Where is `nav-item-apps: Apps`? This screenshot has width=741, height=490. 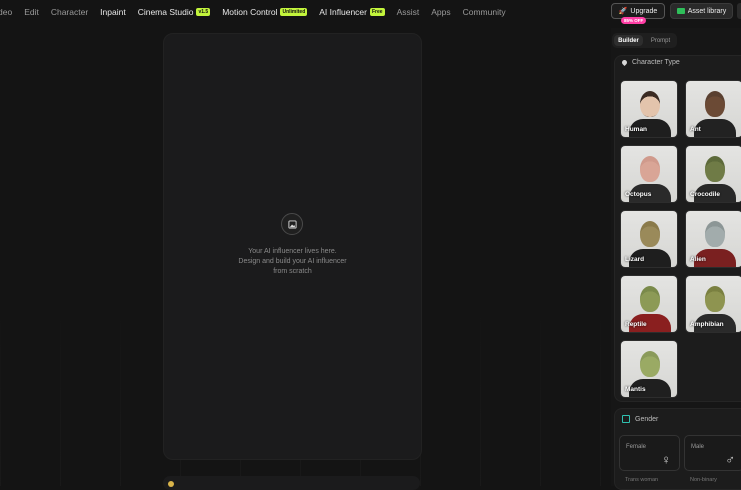 nav-item-apps: Apps is located at coordinates (440, 12).